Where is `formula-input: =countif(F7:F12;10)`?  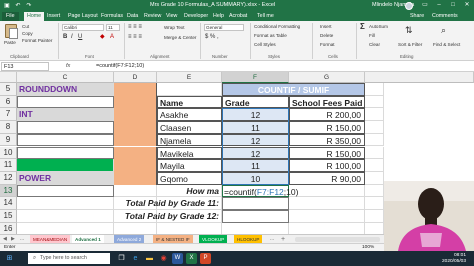
formula-input: =countif(F7:F12;10) is located at coordinates (284, 66).